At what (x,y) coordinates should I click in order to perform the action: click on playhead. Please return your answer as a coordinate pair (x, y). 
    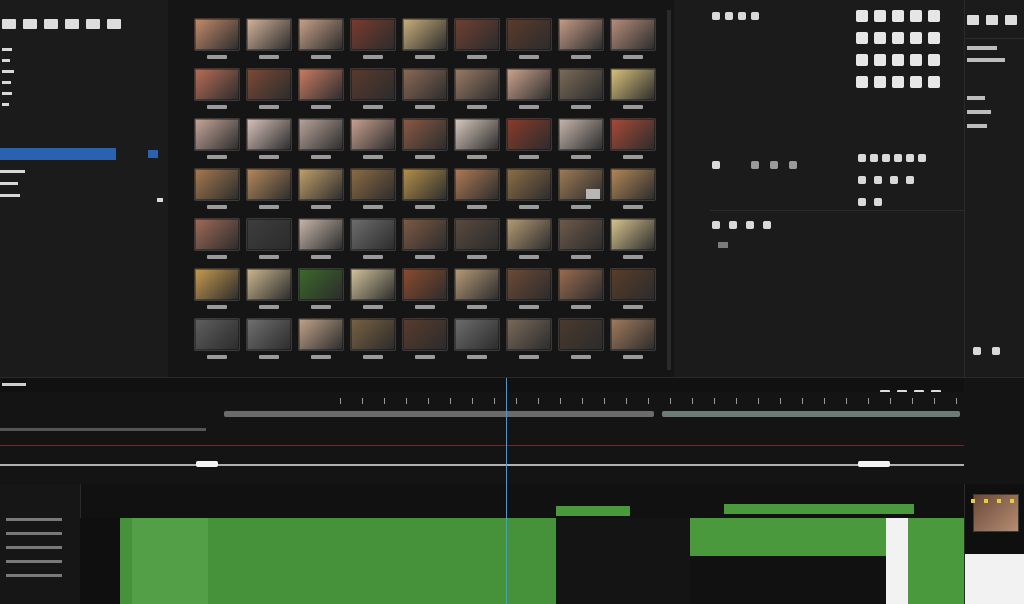
    Looking at the image, I should click on (506, 491).